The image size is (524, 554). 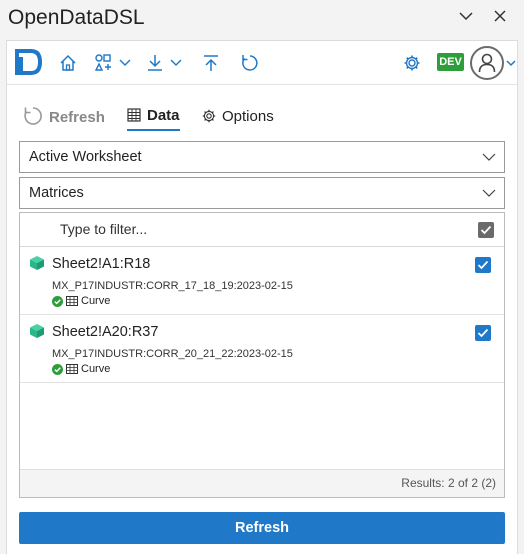 What do you see at coordinates (450, 62) in the screenshot?
I see `environment-badge: DEV` at bounding box center [450, 62].